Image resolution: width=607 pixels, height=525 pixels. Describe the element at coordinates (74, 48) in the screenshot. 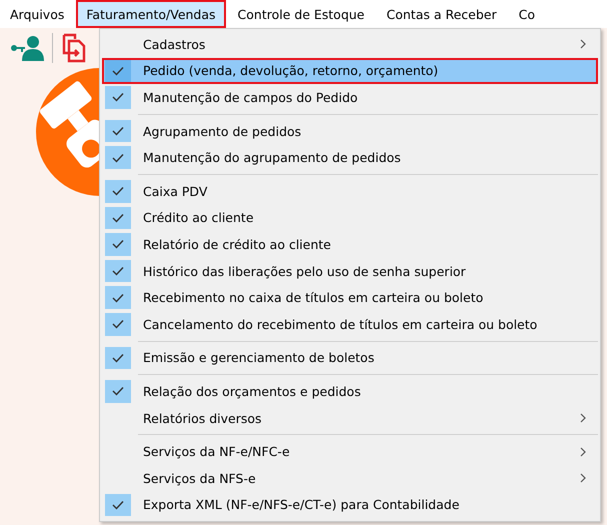

I see `document-export-icon` at that location.